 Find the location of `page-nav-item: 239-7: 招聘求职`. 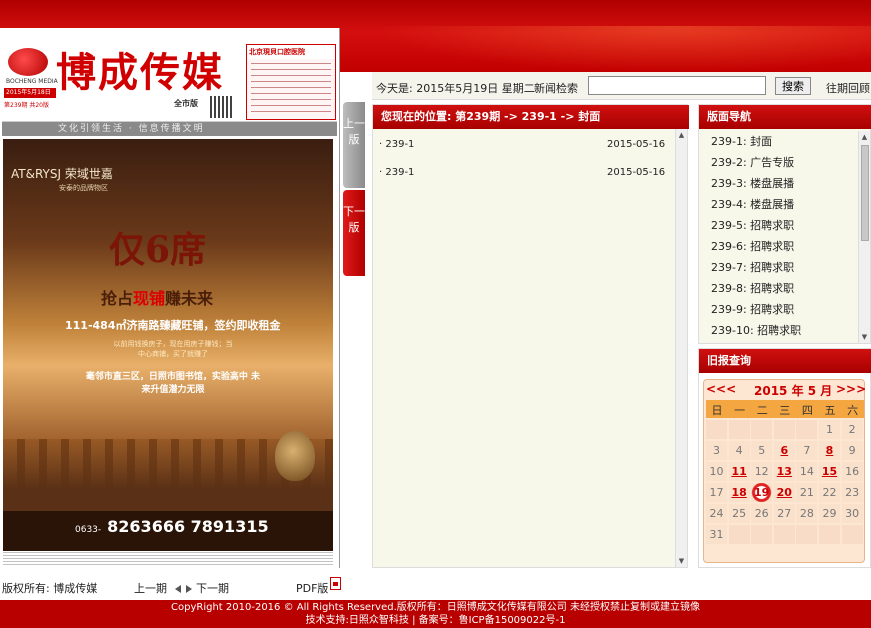

page-nav-item: 239-7: 招聘求职 is located at coordinates (779, 267).